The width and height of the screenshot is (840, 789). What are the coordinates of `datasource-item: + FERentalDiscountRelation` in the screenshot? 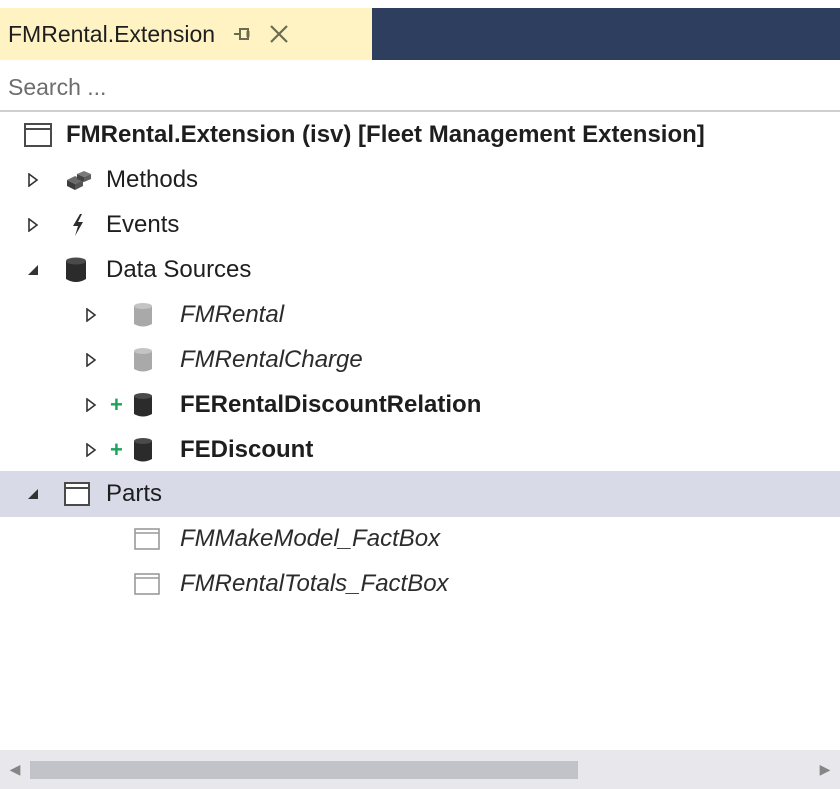 It's located at (420, 405).